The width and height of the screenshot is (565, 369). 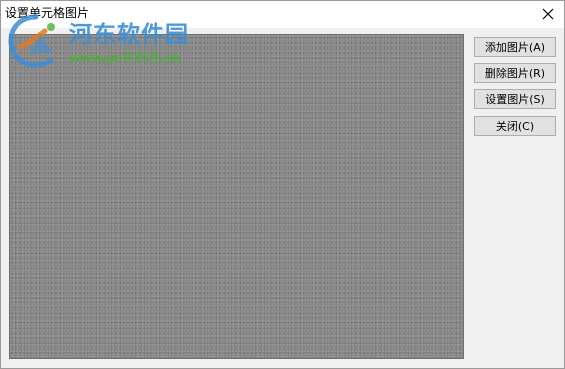 I want to click on close-window-button, so click(x=548, y=14).